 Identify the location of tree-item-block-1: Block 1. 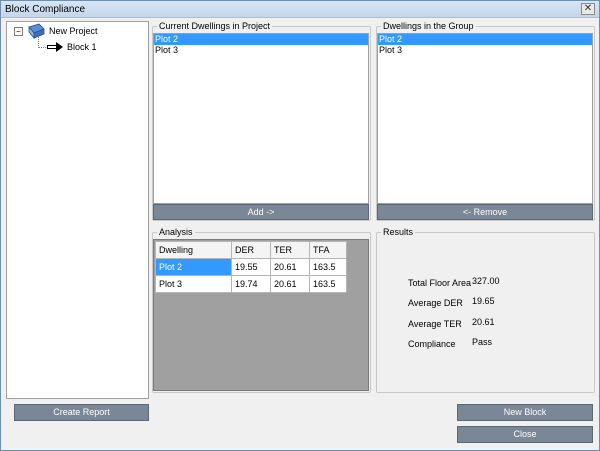
(82, 47).